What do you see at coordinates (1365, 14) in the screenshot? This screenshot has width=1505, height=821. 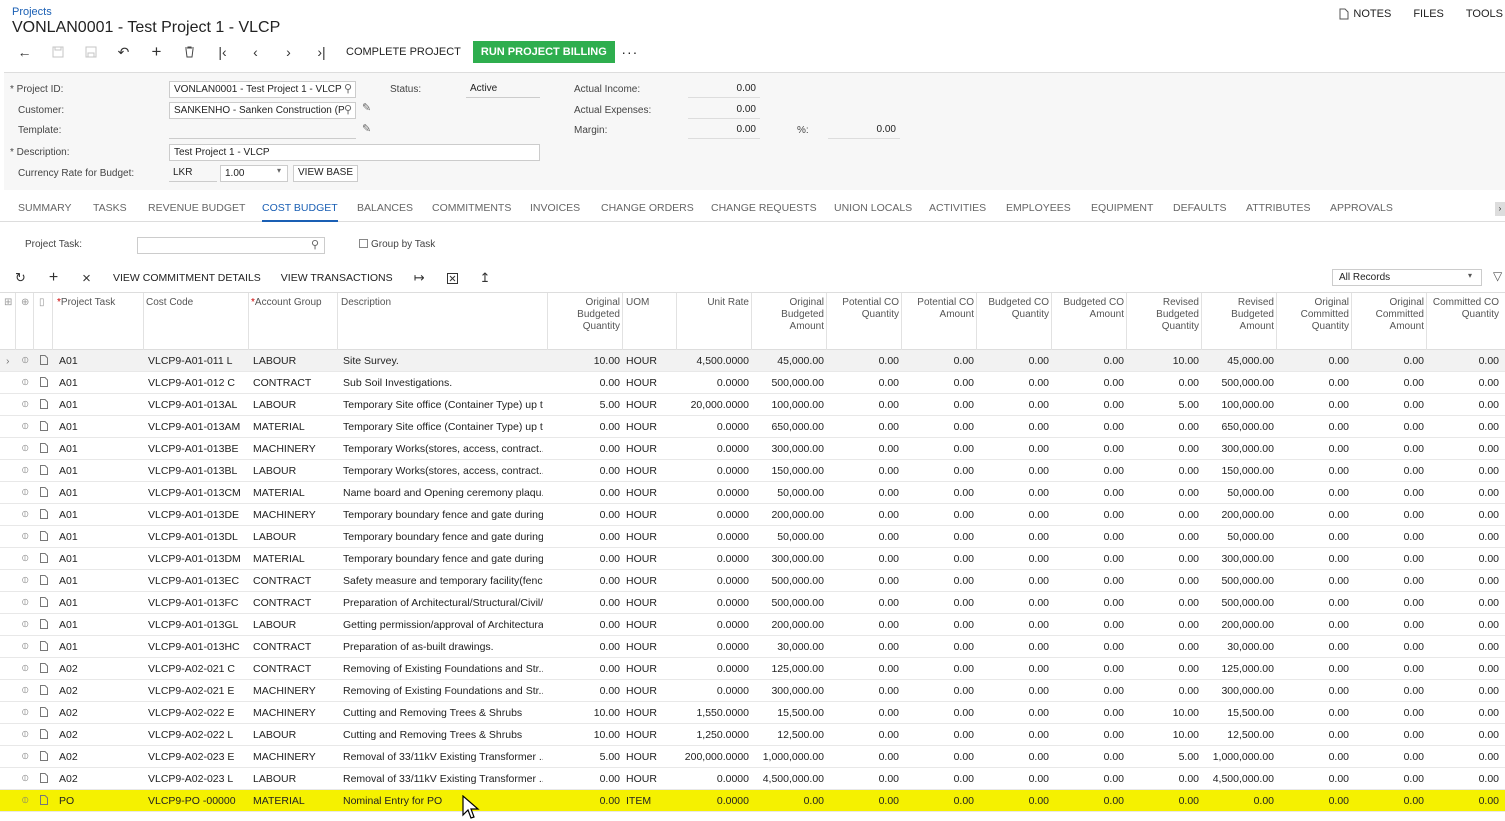 I see `notes-button: NOTES` at bounding box center [1365, 14].